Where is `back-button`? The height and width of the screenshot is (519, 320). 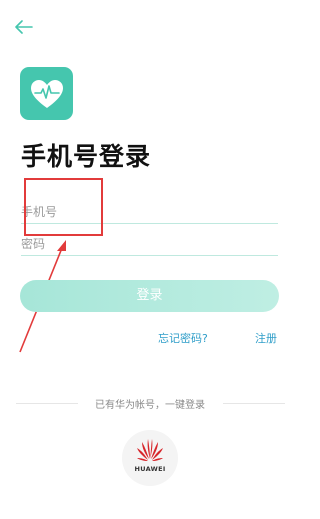 back-button is located at coordinates (24, 27).